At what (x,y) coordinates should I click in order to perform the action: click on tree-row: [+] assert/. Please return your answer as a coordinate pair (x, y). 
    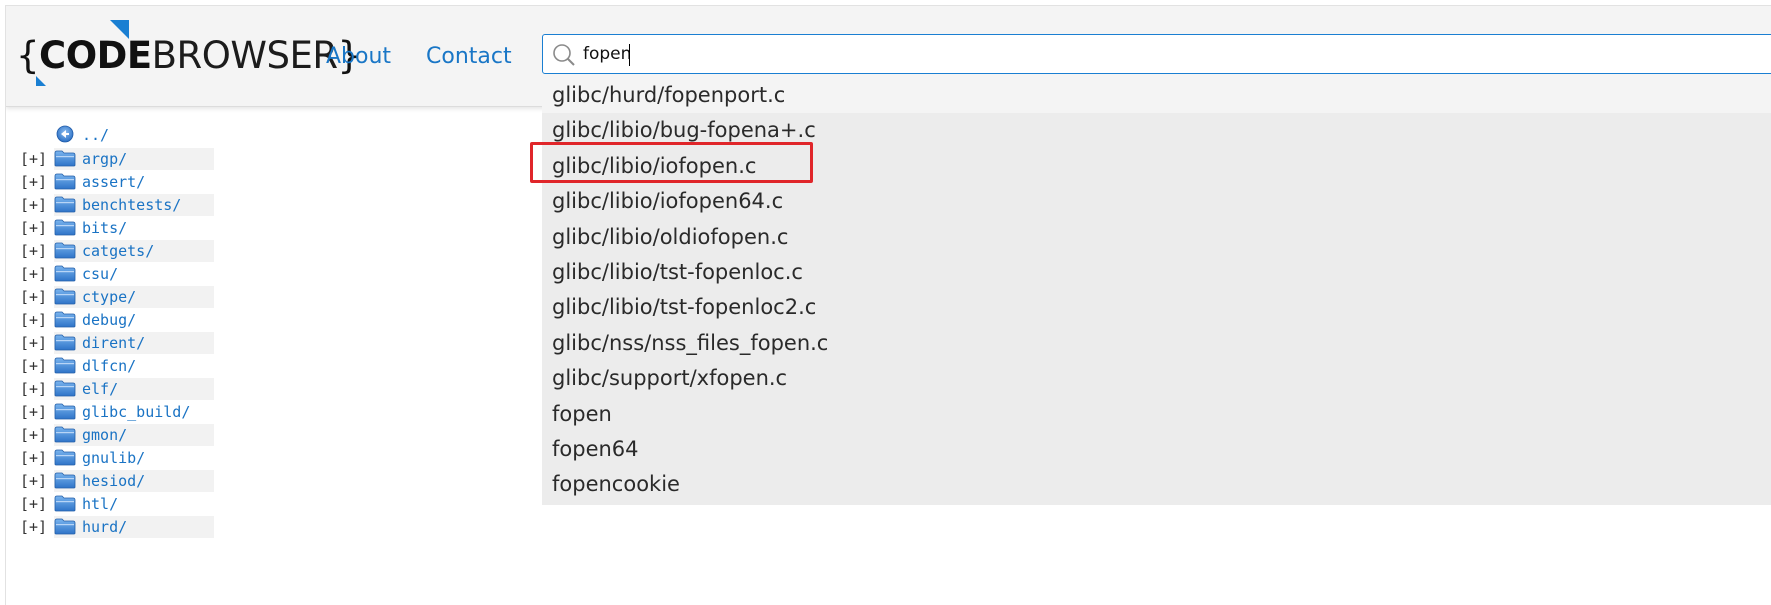
    Looking at the image, I should click on (136, 182).